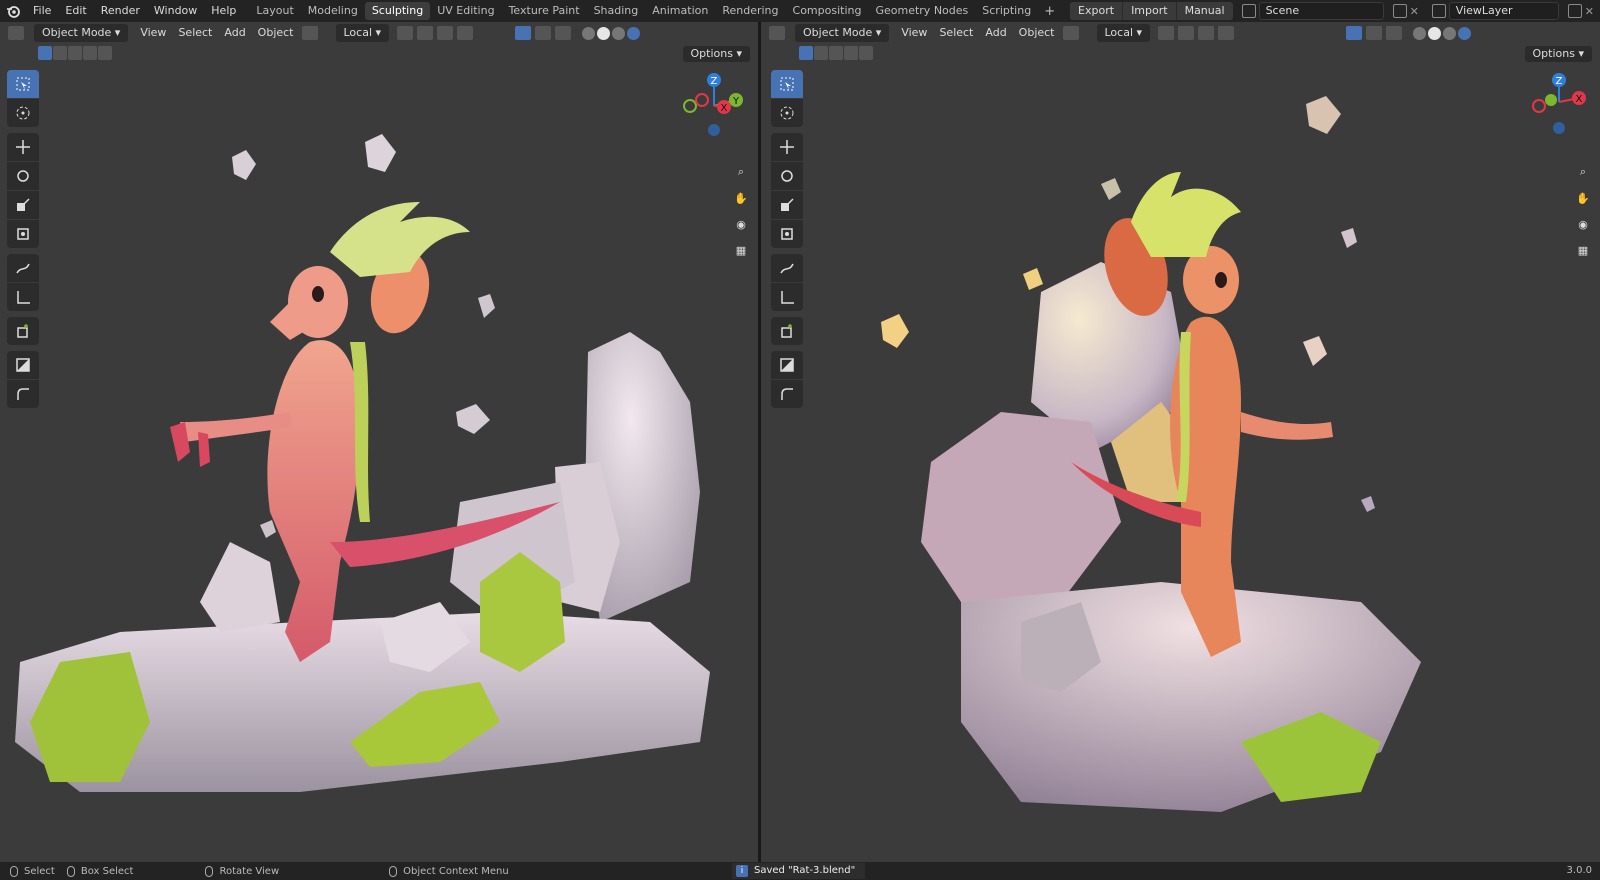 This screenshot has height=880, width=1600. What do you see at coordinates (619, 33) in the screenshot?
I see `material-shading-icon` at bounding box center [619, 33].